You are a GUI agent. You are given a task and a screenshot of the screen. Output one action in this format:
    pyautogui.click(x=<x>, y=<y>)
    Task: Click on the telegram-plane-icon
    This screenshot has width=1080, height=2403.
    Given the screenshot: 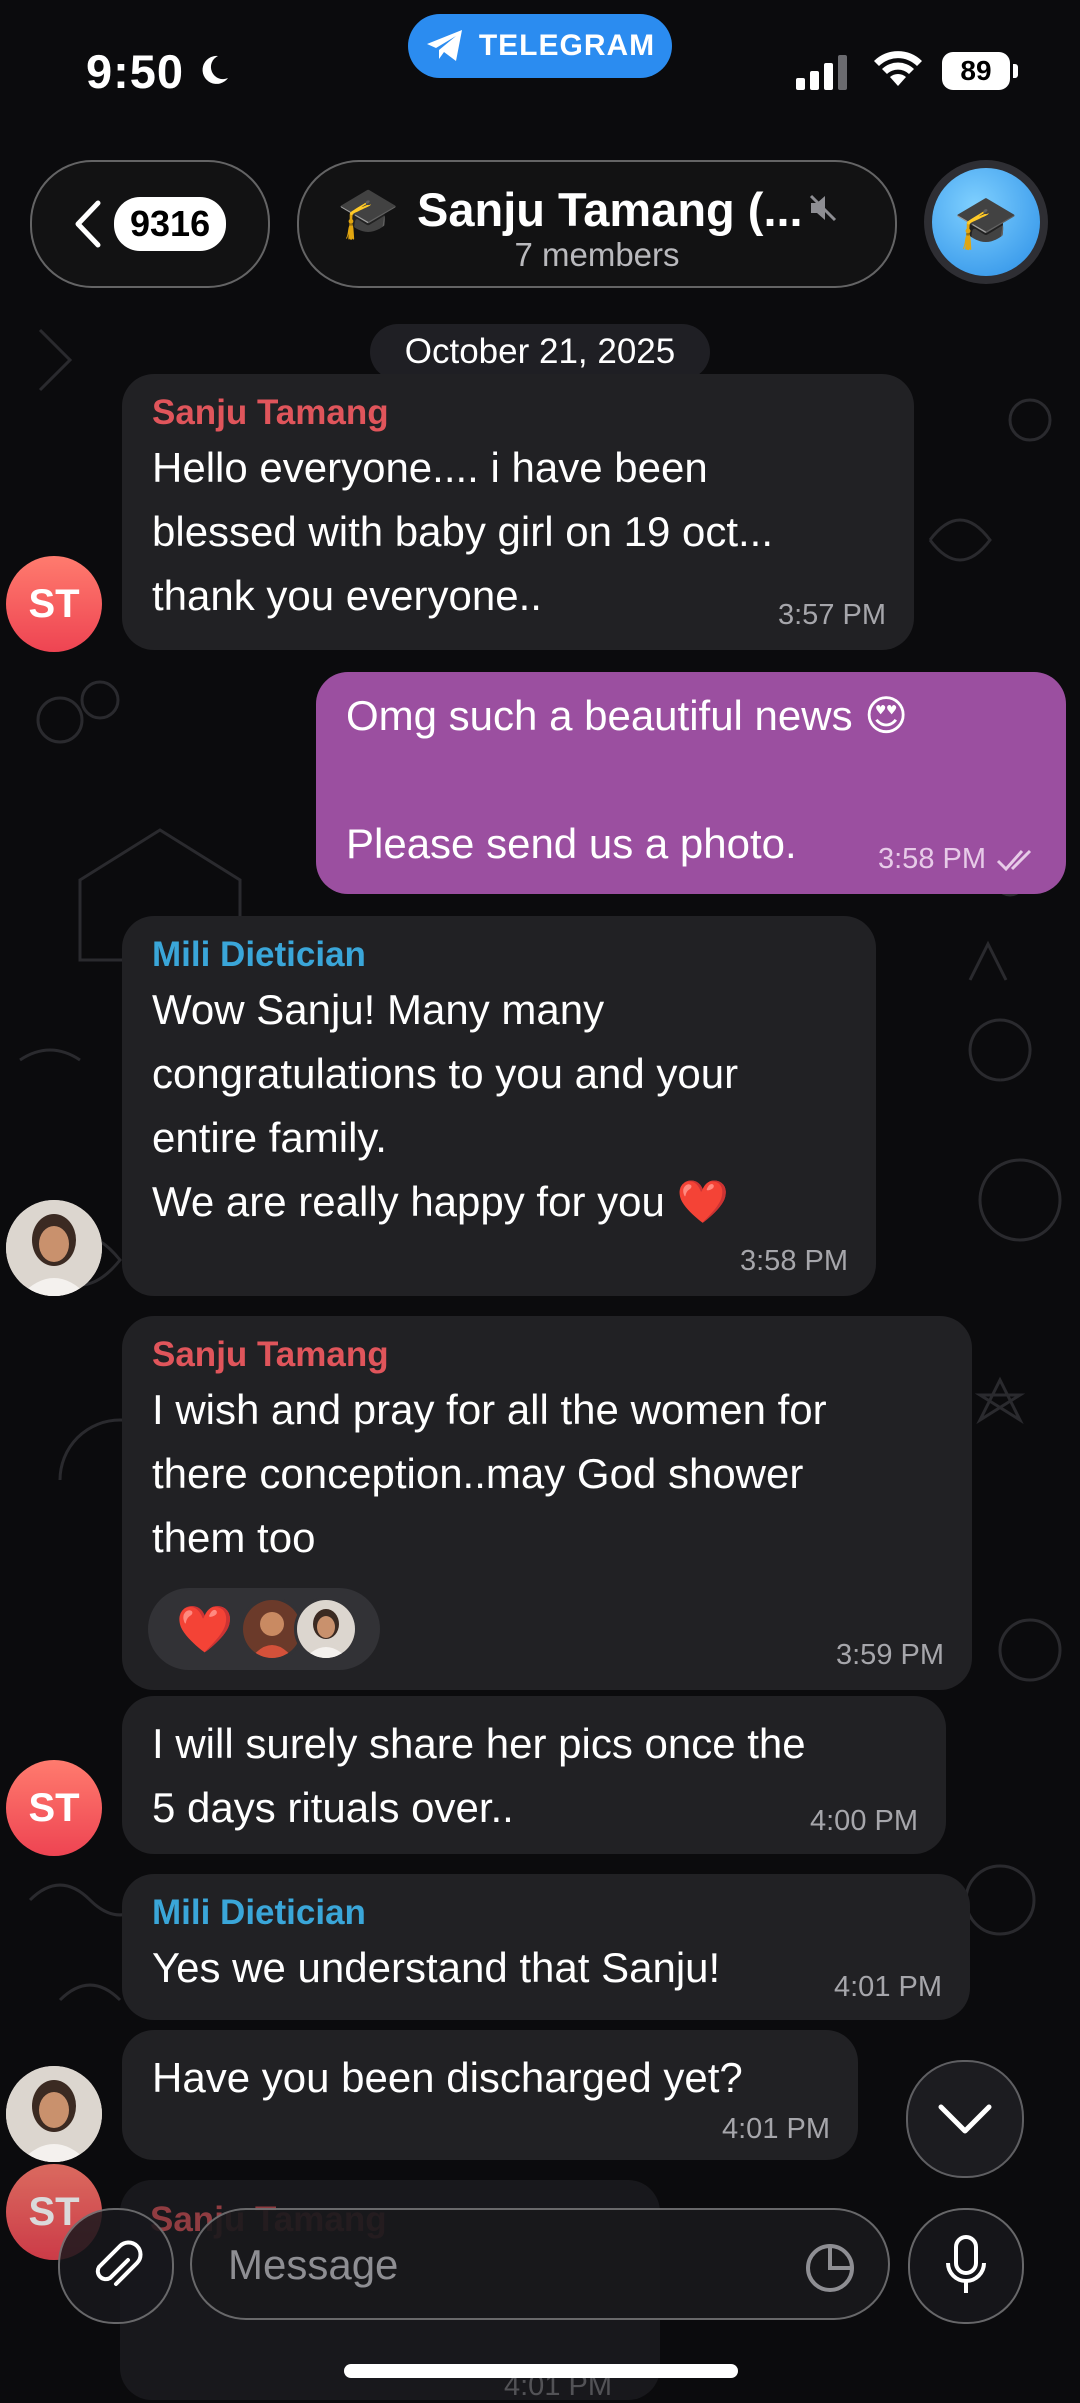 What is the action you would take?
    pyautogui.click(x=444, y=45)
    